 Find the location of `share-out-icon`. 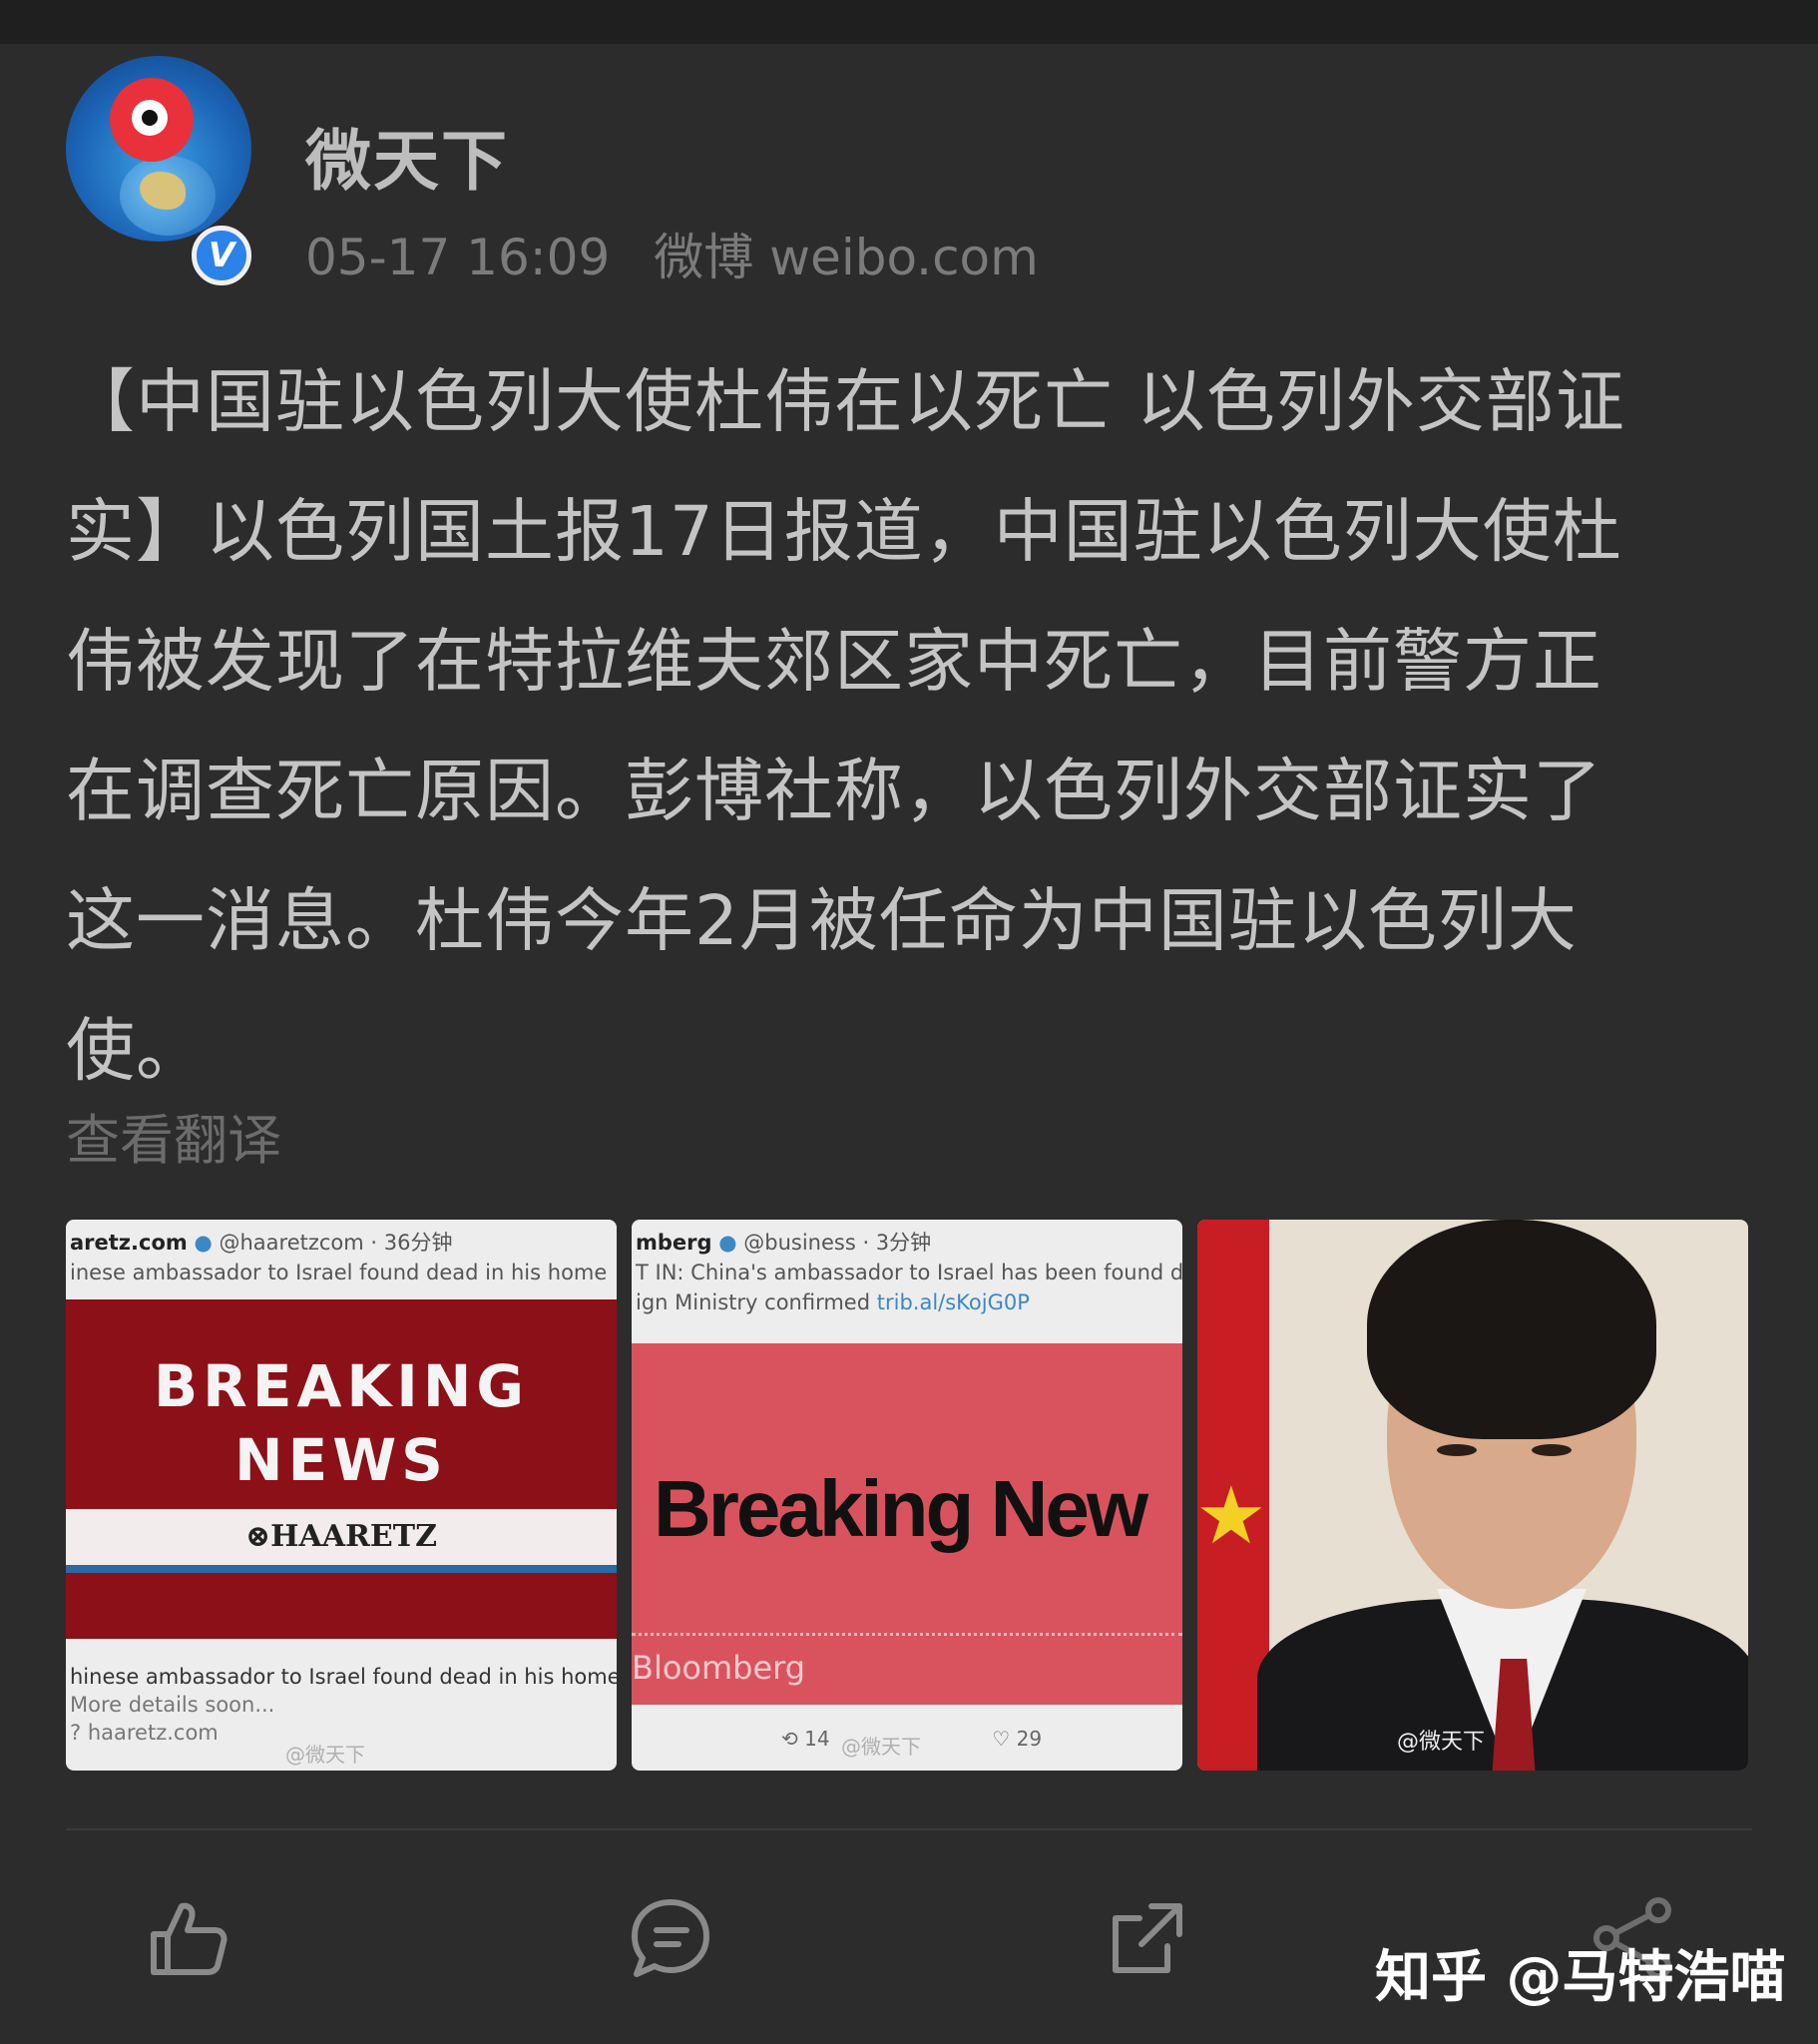

share-out-icon is located at coordinates (1147, 1938).